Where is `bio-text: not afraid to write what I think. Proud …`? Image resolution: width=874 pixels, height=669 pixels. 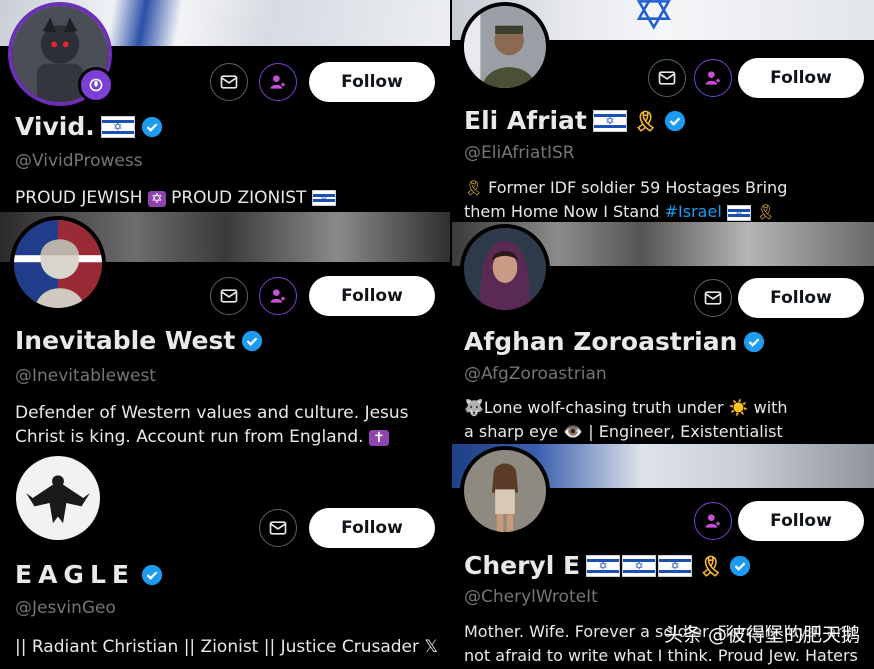
bio-text: not afraid to write what I think. Proud … is located at coordinates (661, 655).